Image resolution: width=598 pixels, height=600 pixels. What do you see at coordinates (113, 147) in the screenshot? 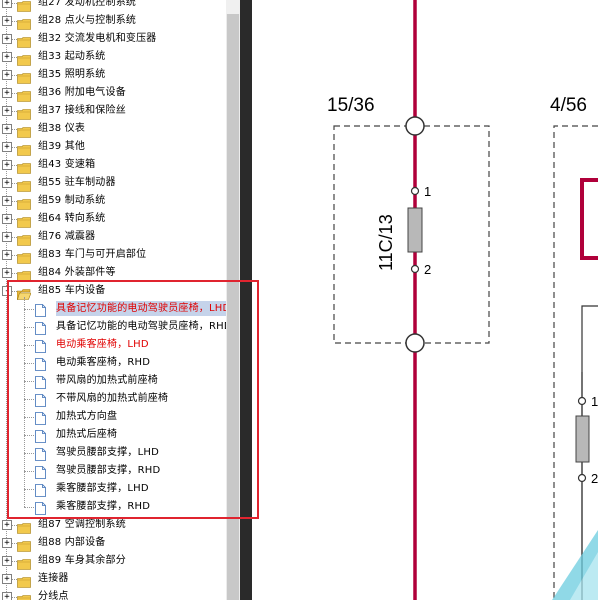
I see `tree-group: + 组39 其他` at bounding box center [113, 147].